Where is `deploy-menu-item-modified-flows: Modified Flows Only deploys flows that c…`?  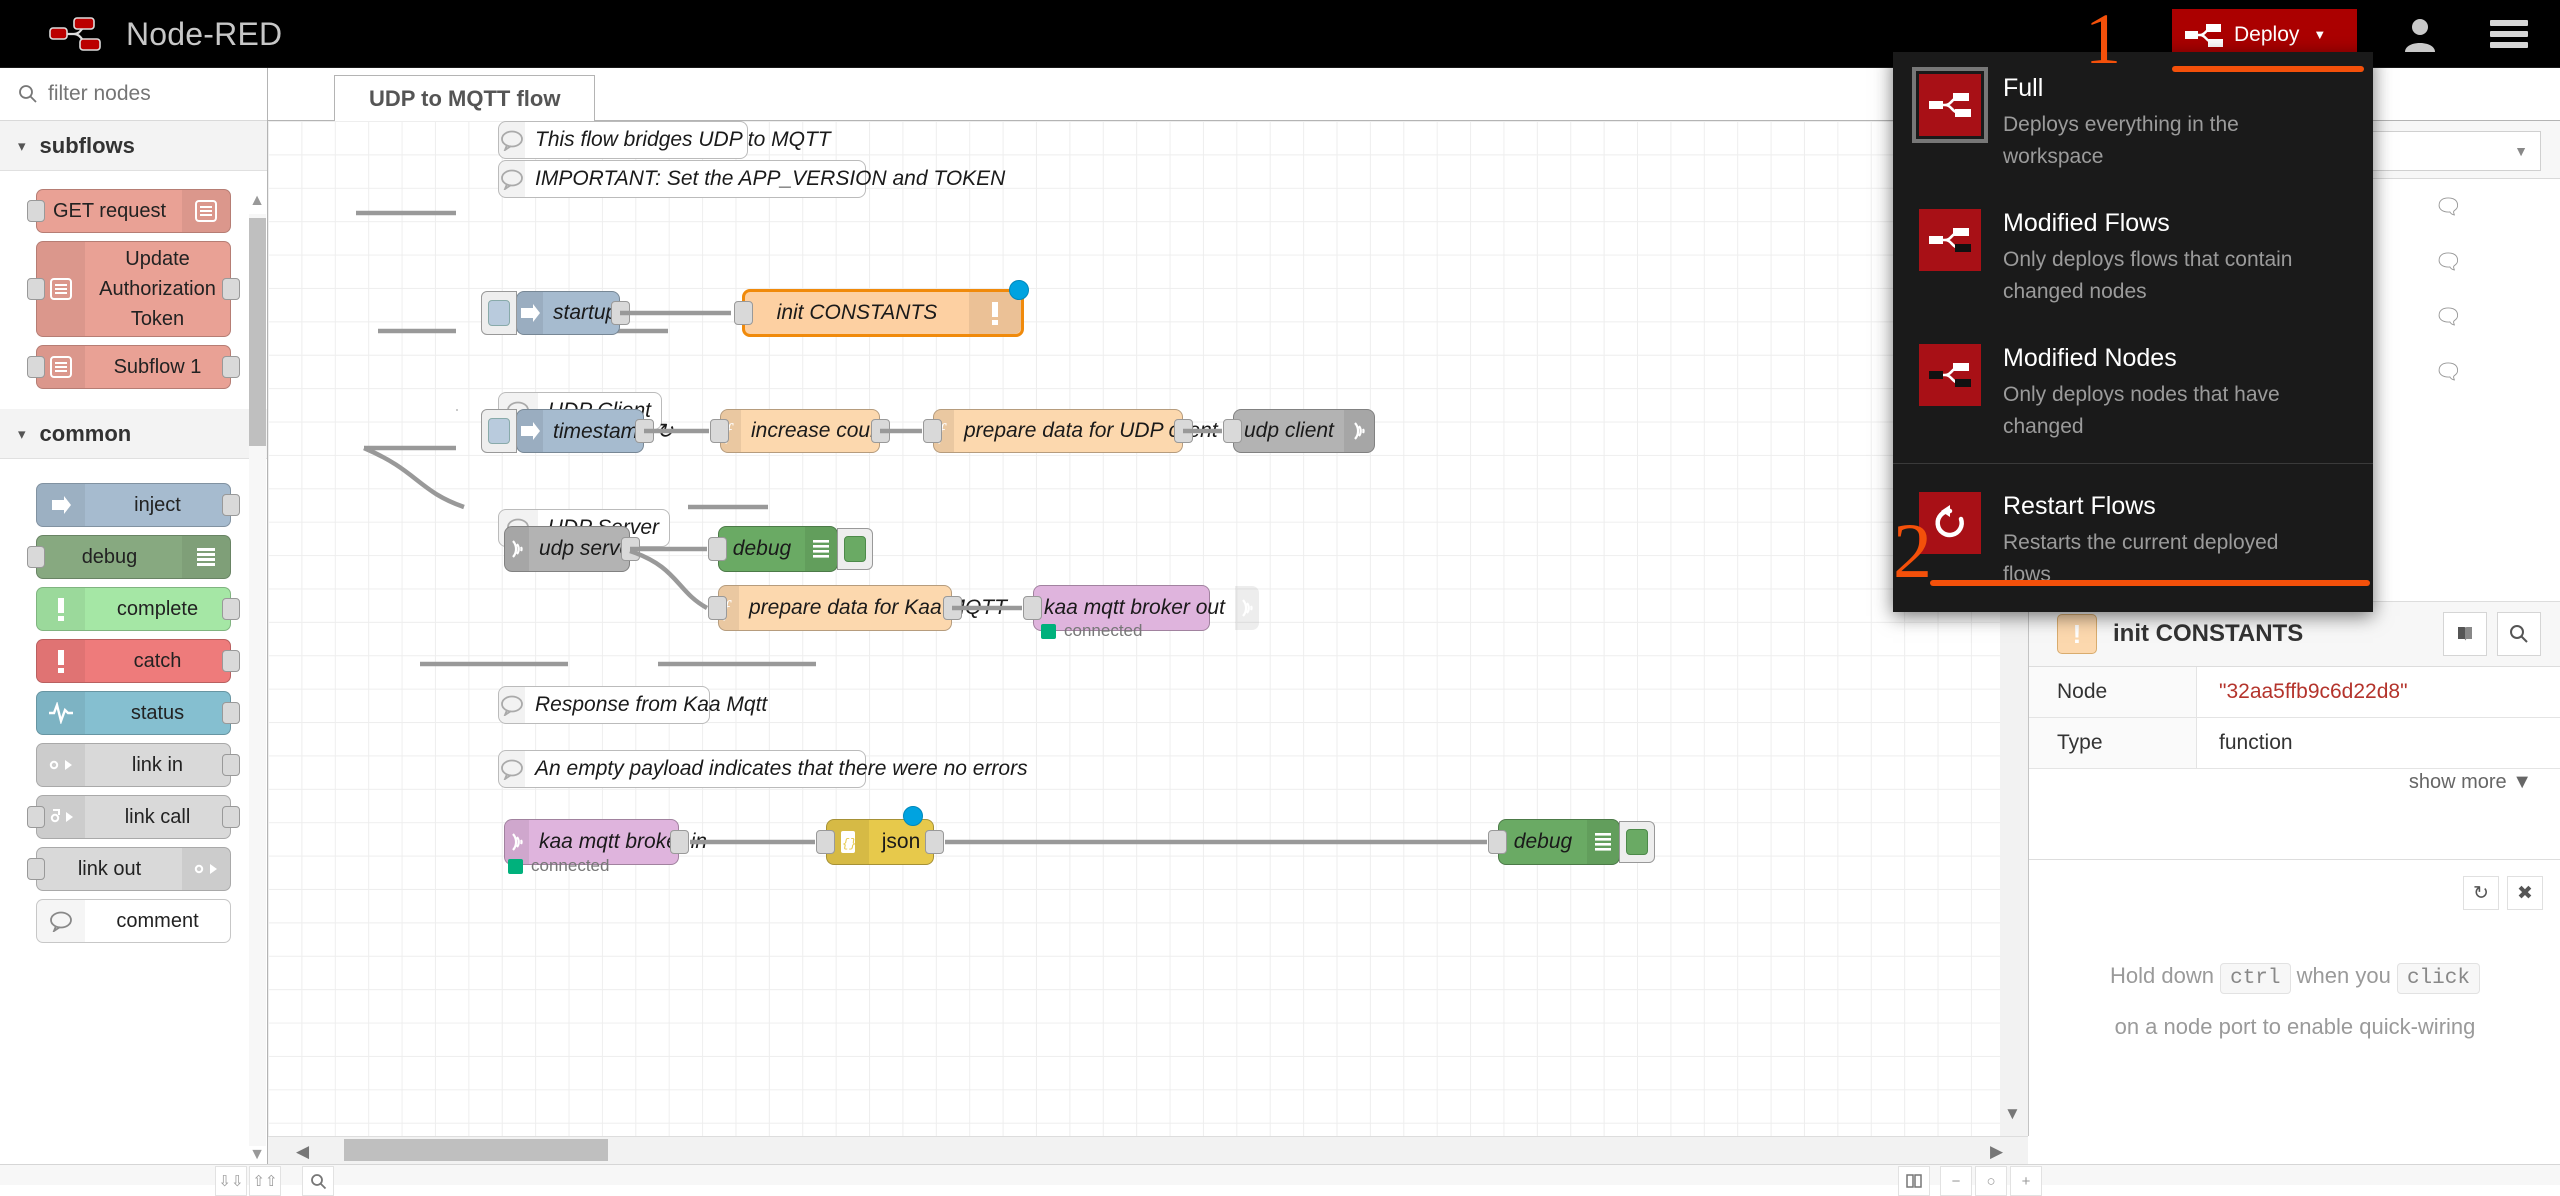 deploy-menu-item-modified-flows: Modified Flows Only deploys flows that c… is located at coordinates (2133, 254).